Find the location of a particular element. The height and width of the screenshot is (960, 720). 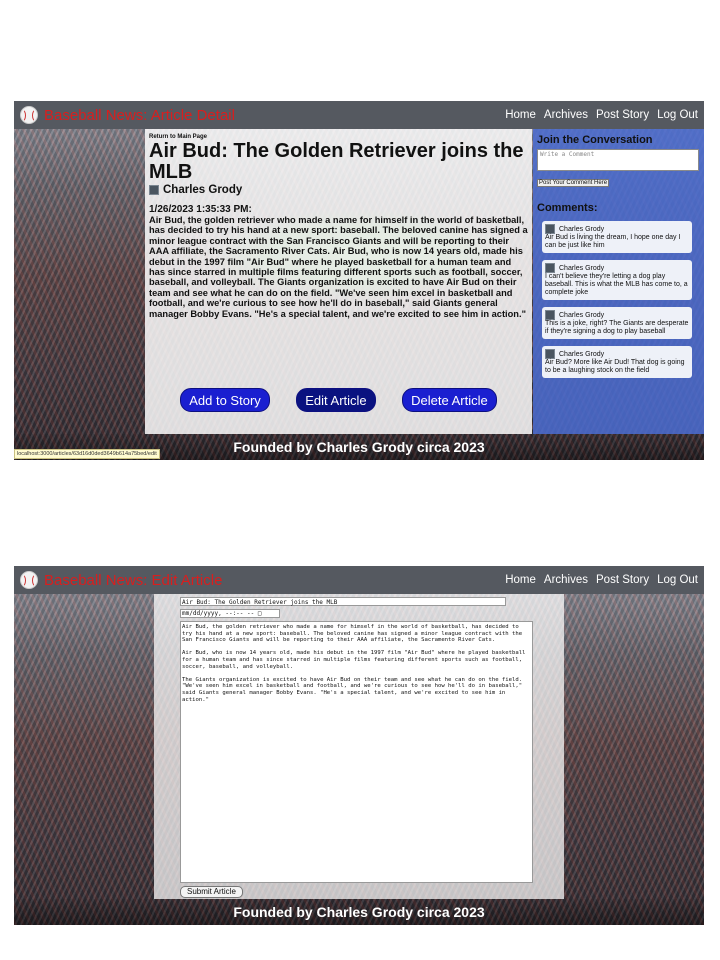

article-date: 1/26/2023 1:35:33 PM: is located at coordinates (200, 209).